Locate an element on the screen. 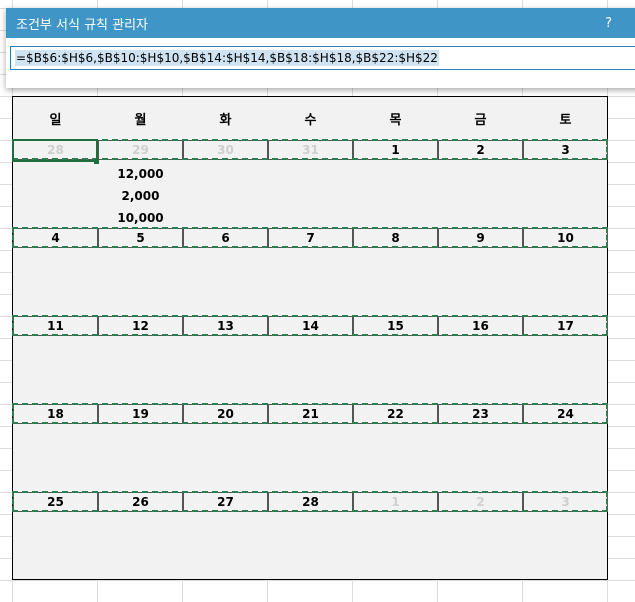 This screenshot has height=602, width=635. day-cell: 29 is located at coordinates (140, 150).